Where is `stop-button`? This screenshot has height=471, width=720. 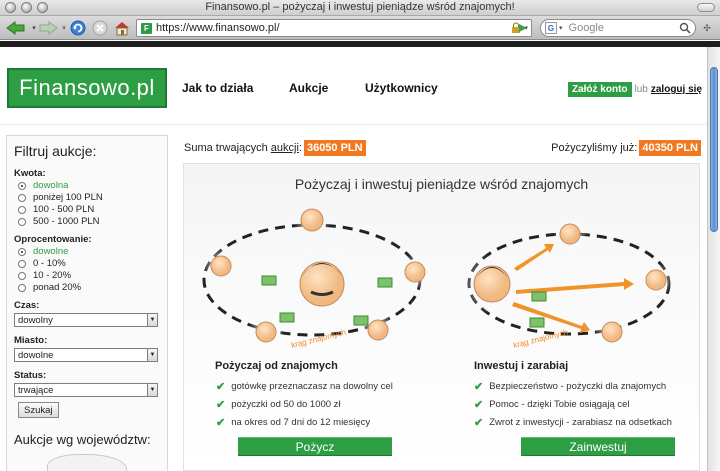 stop-button is located at coordinates (100, 28).